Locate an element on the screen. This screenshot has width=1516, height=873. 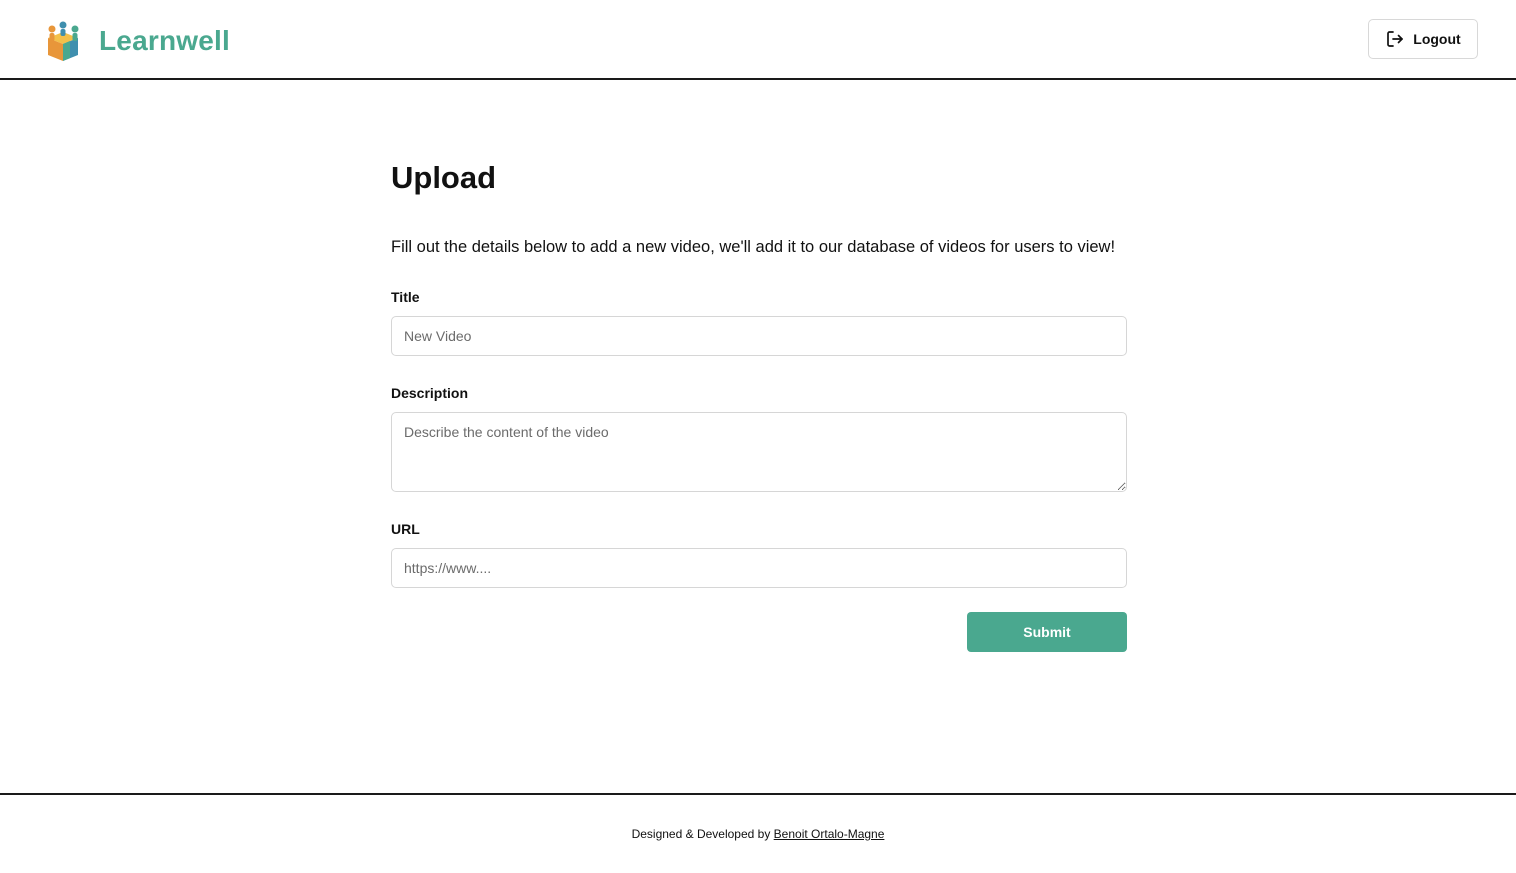
page-title: Upload is located at coordinates (444, 177).